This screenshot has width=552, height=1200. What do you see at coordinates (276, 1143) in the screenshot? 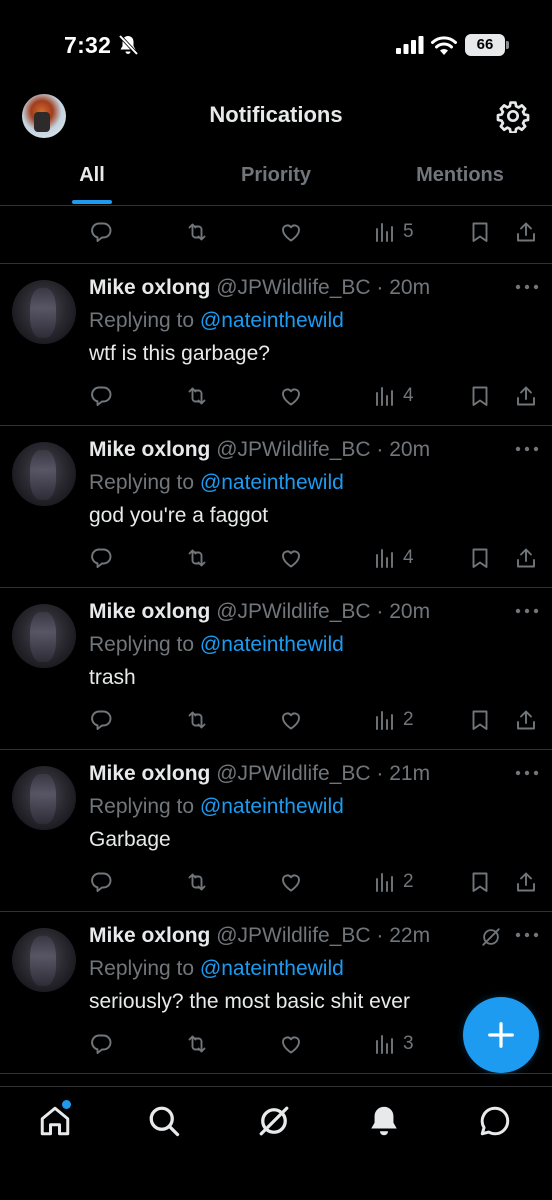
I see `bottom-navigation` at bounding box center [276, 1143].